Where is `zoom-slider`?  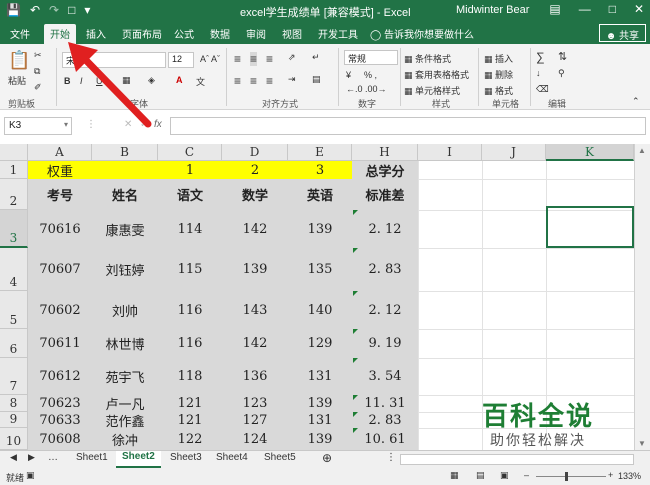 zoom-slider is located at coordinates (571, 476).